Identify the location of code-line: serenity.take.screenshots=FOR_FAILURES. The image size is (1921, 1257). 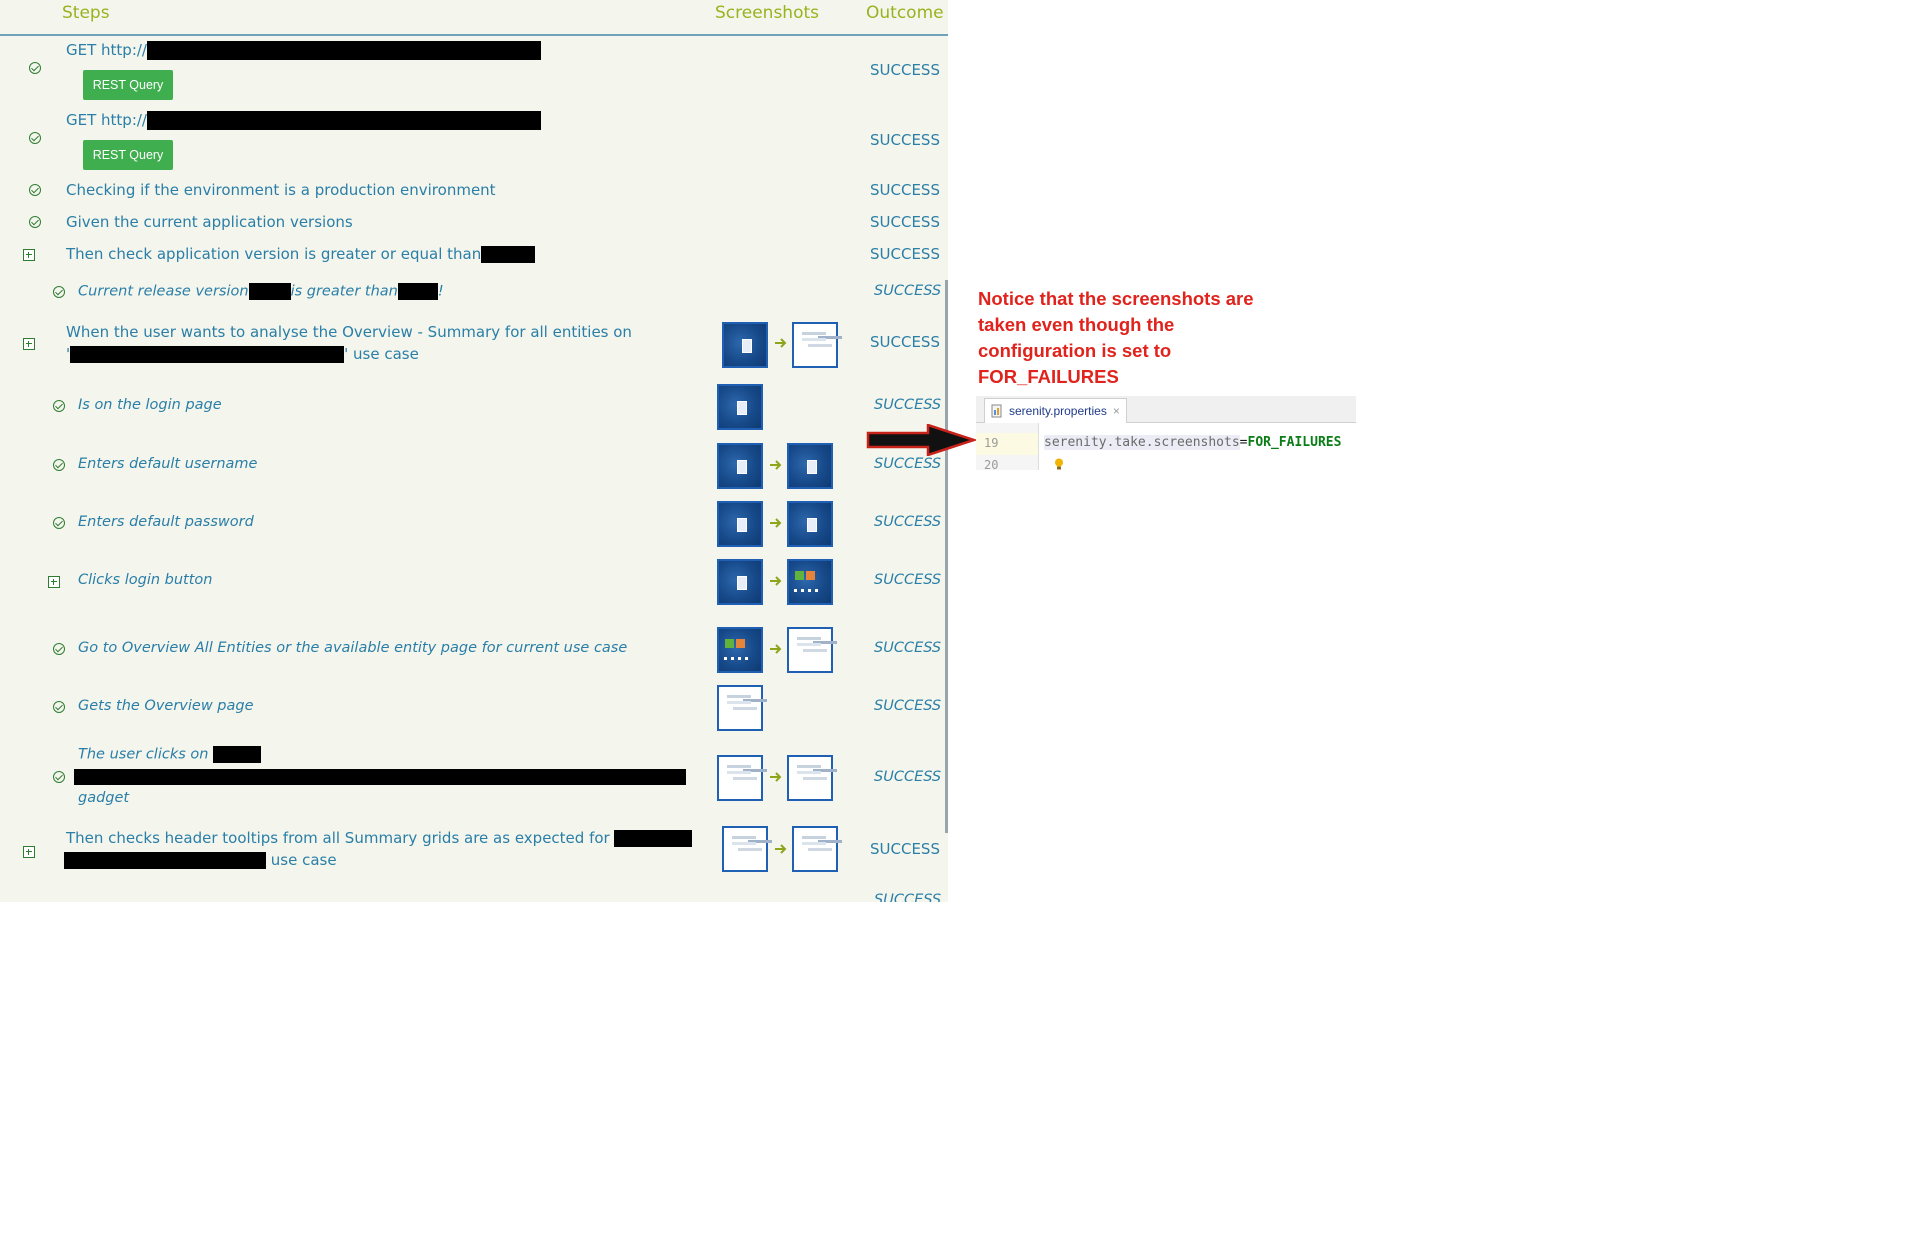
(1192, 442).